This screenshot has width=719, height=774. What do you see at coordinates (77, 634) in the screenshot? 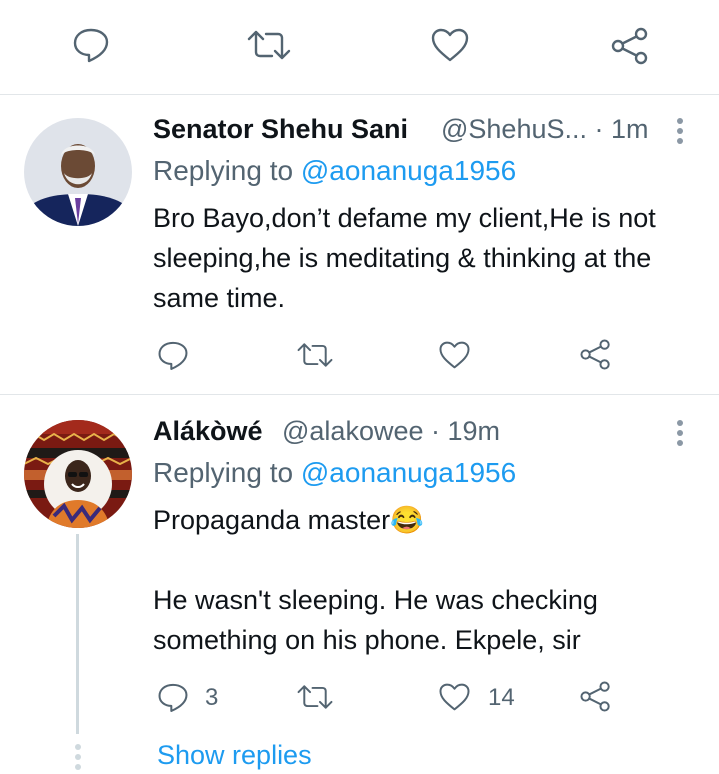
I see `thread-line` at bounding box center [77, 634].